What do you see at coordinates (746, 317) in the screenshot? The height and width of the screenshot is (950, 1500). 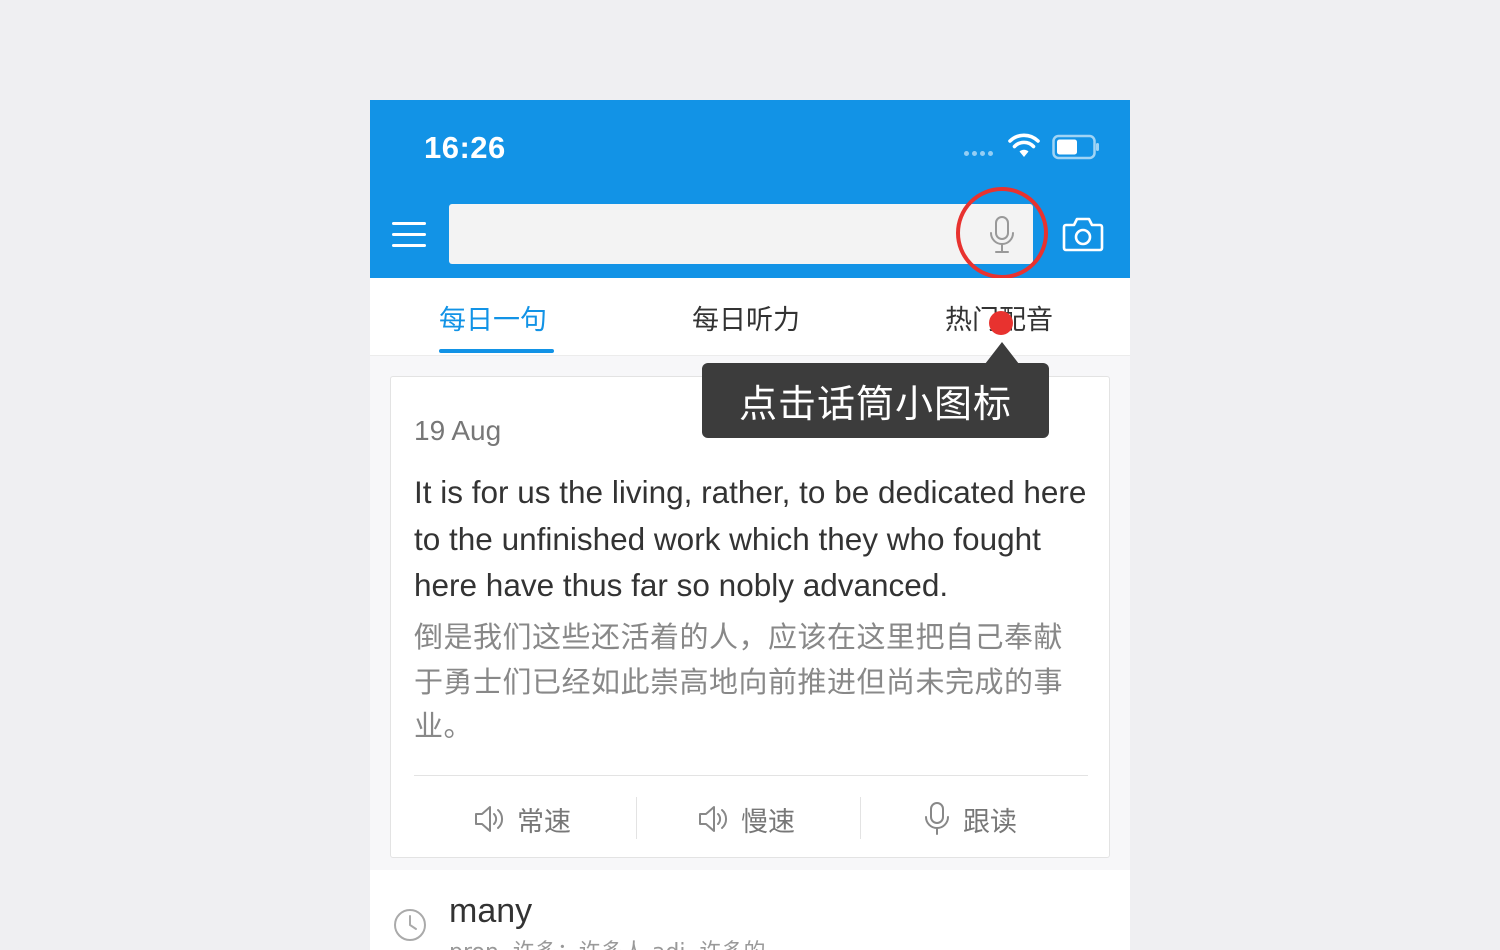 I see `tab-daily-listening: 每日听力` at bounding box center [746, 317].